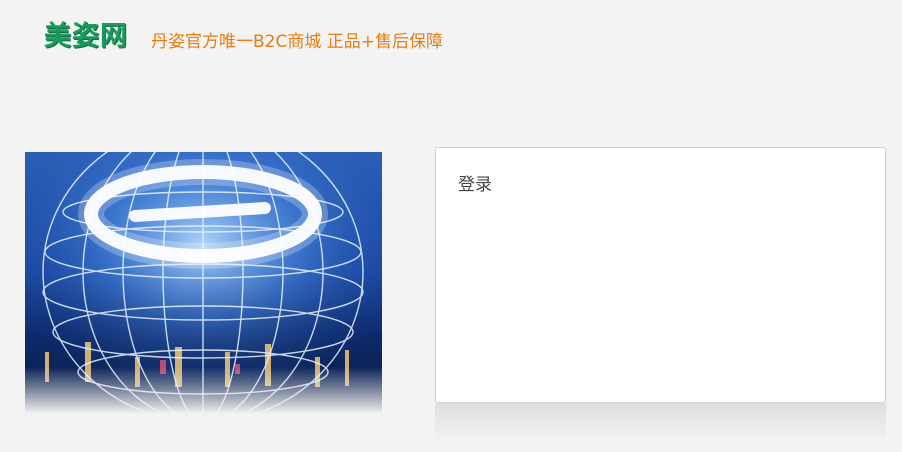 This screenshot has height=452, width=902. I want to click on login-panel-reflection, so click(660, 423).